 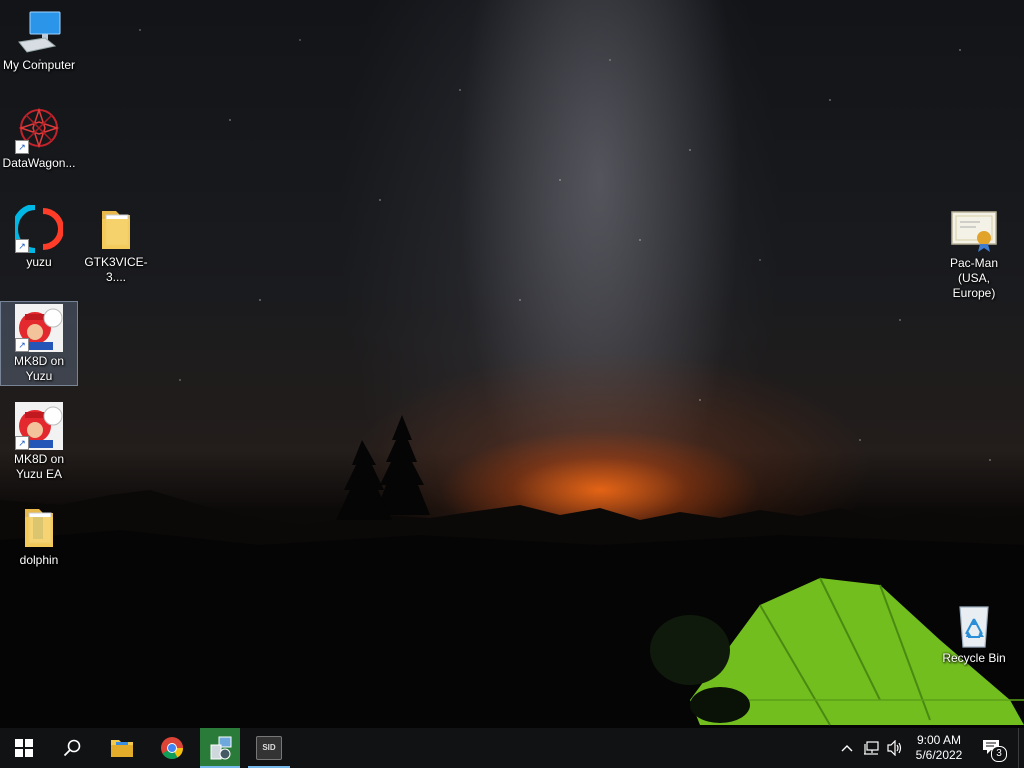 I want to click on tray-overflow-button, so click(x=847, y=748).